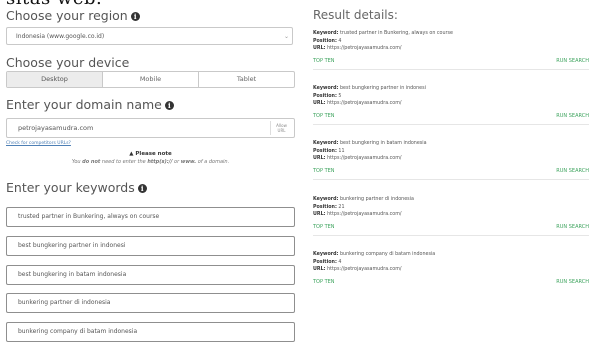 The height and width of the screenshot is (342, 595). I want to click on keyword-value: bunkering partner di indonesia, so click(377, 199).